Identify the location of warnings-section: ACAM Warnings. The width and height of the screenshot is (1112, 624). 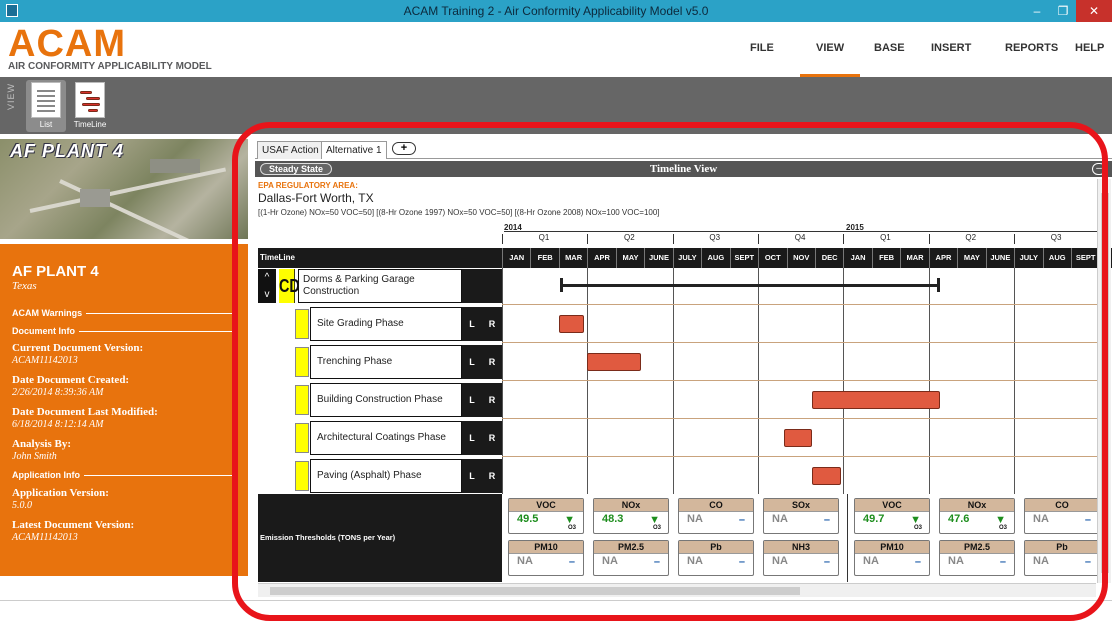
(123, 313).